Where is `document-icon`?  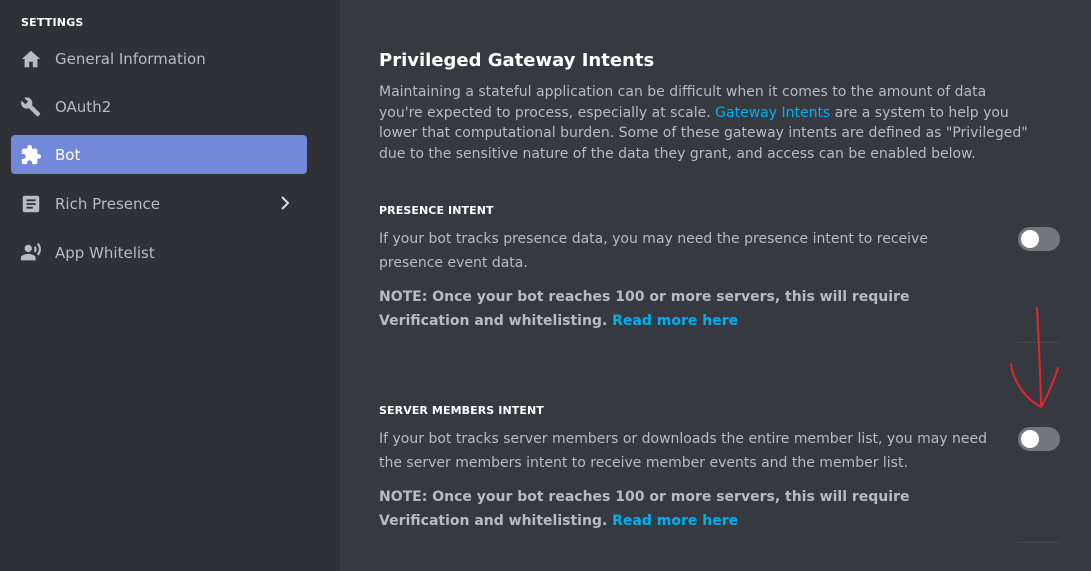 document-icon is located at coordinates (31, 204).